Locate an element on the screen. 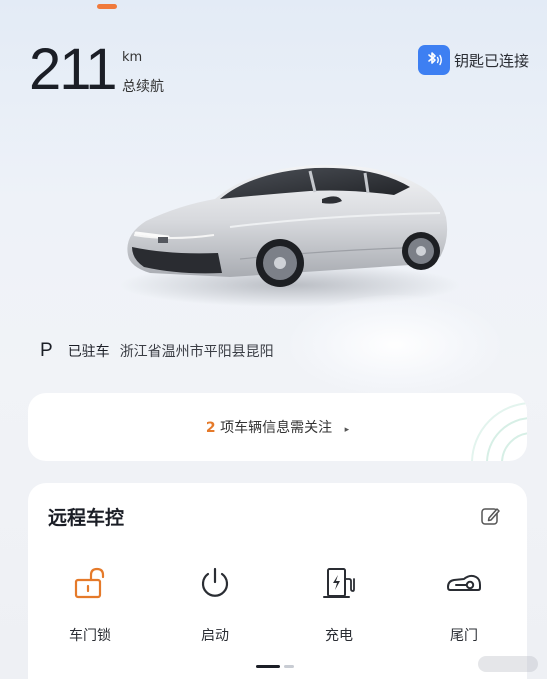 Image resolution: width=547 pixels, height=679 pixels. start-label: 启动 is located at coordinates (215, 636).